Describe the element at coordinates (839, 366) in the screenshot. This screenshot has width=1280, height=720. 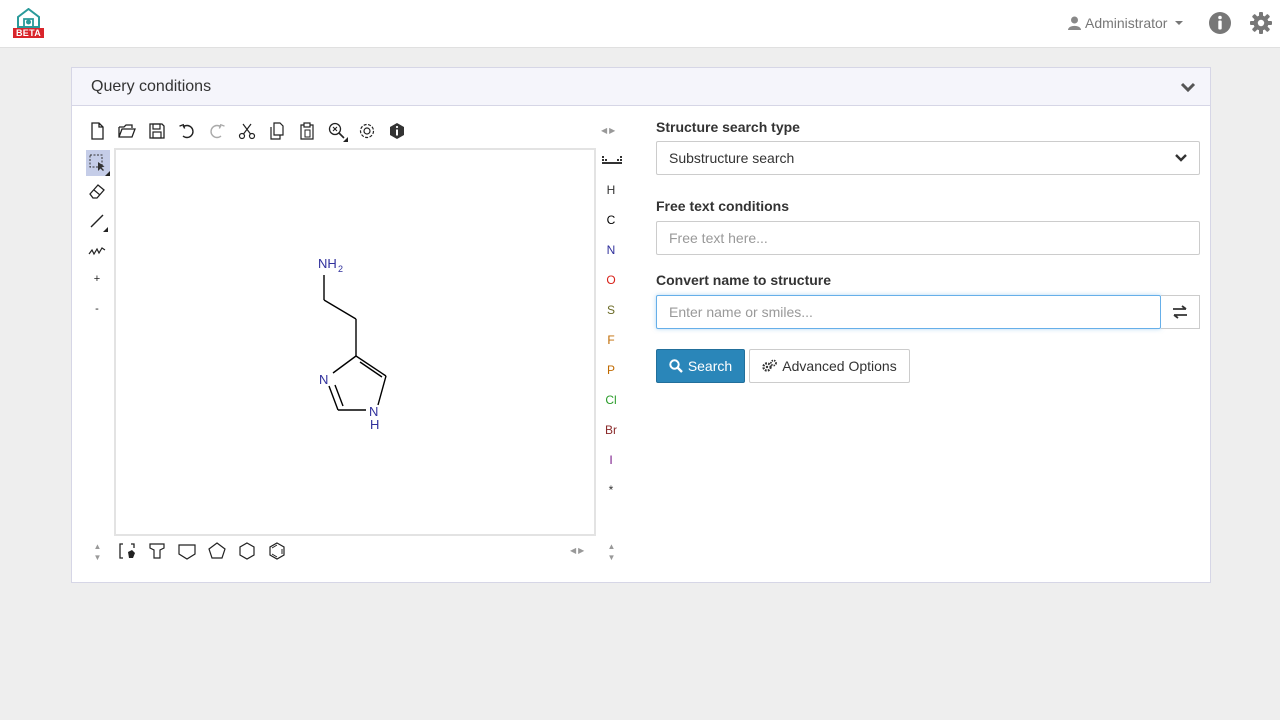
I see `advanced-options-label: Advanced Options` at that location.